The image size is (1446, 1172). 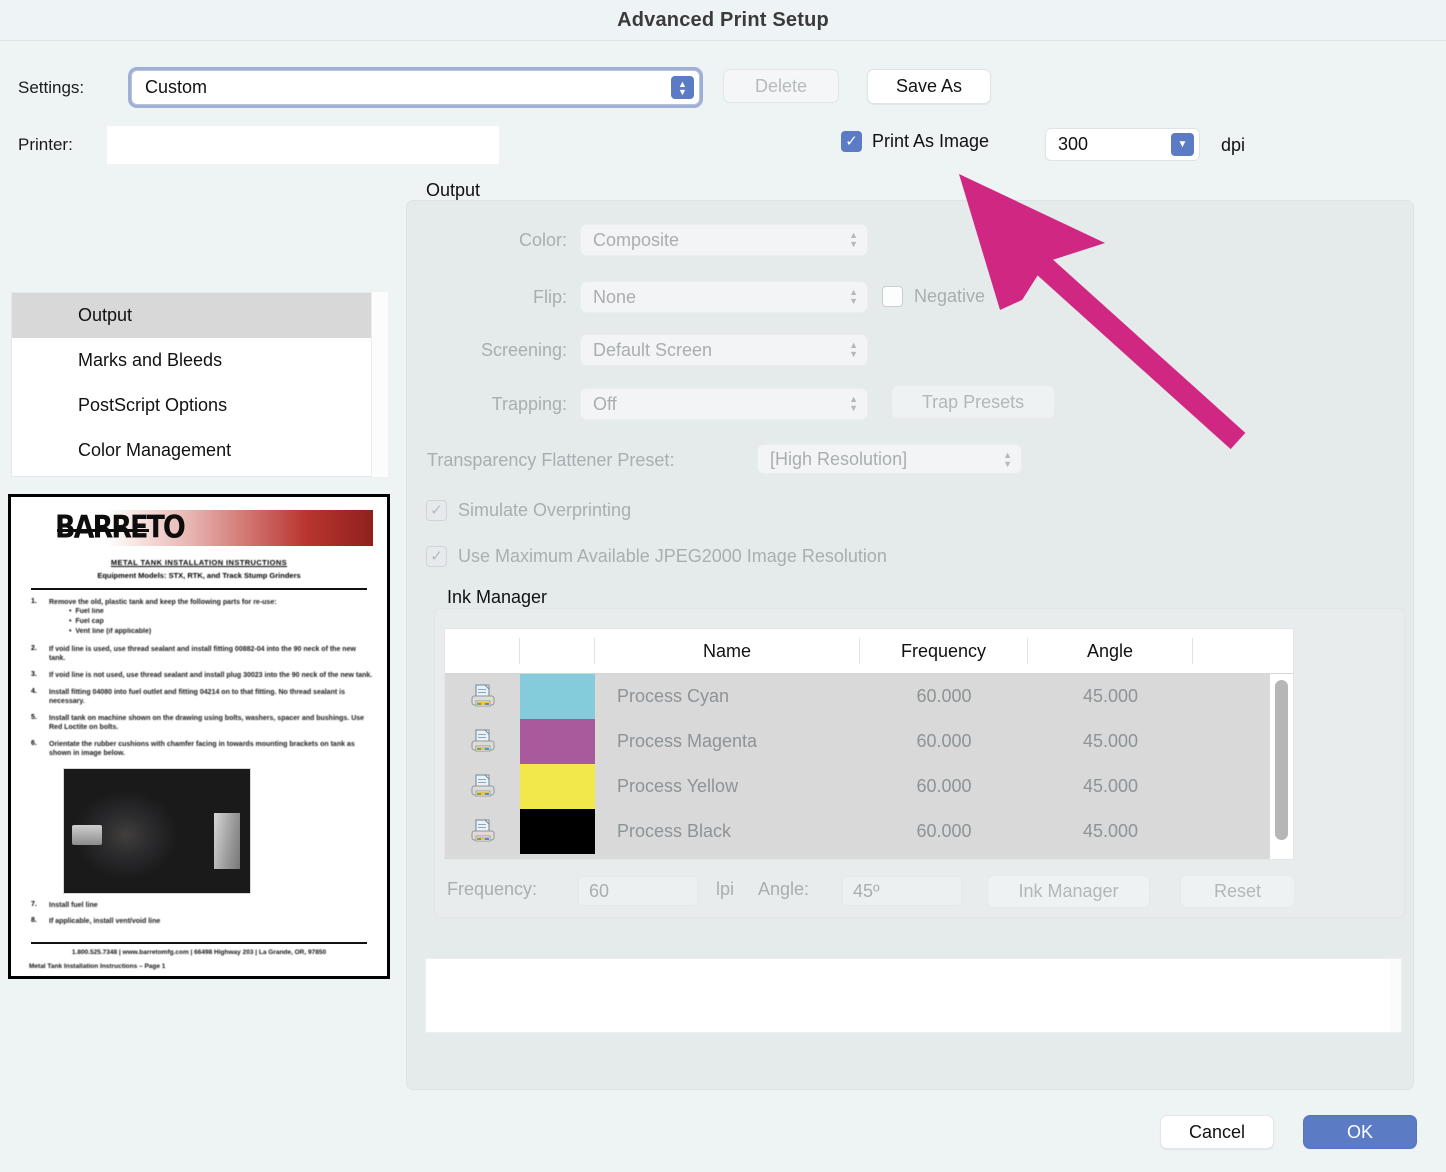 I want to click on ink-column-name: Name, so click(x=727, y=651).